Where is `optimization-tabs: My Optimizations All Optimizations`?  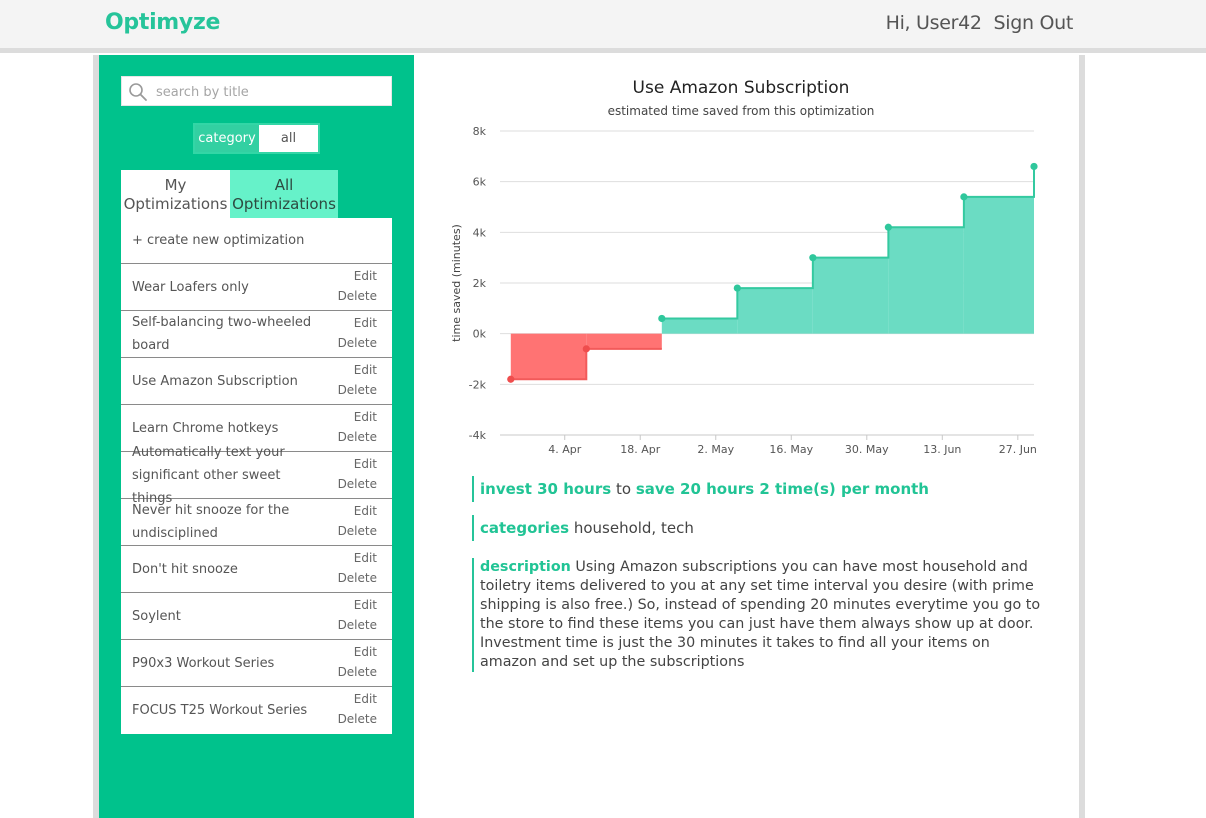 optimization-tabs: My Optimizations All Optimizations is located at coordinates (256, 194).